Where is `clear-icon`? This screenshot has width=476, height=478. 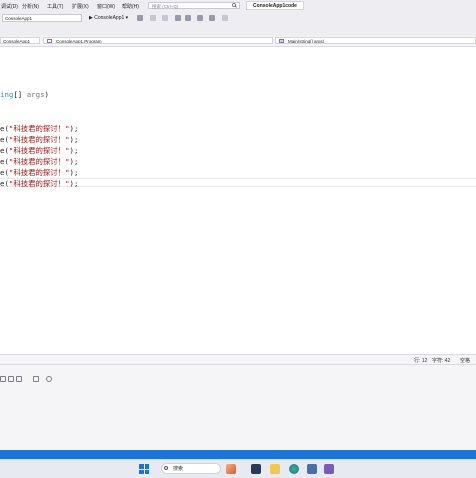 clear-icon is located at coordinates (11, 379).